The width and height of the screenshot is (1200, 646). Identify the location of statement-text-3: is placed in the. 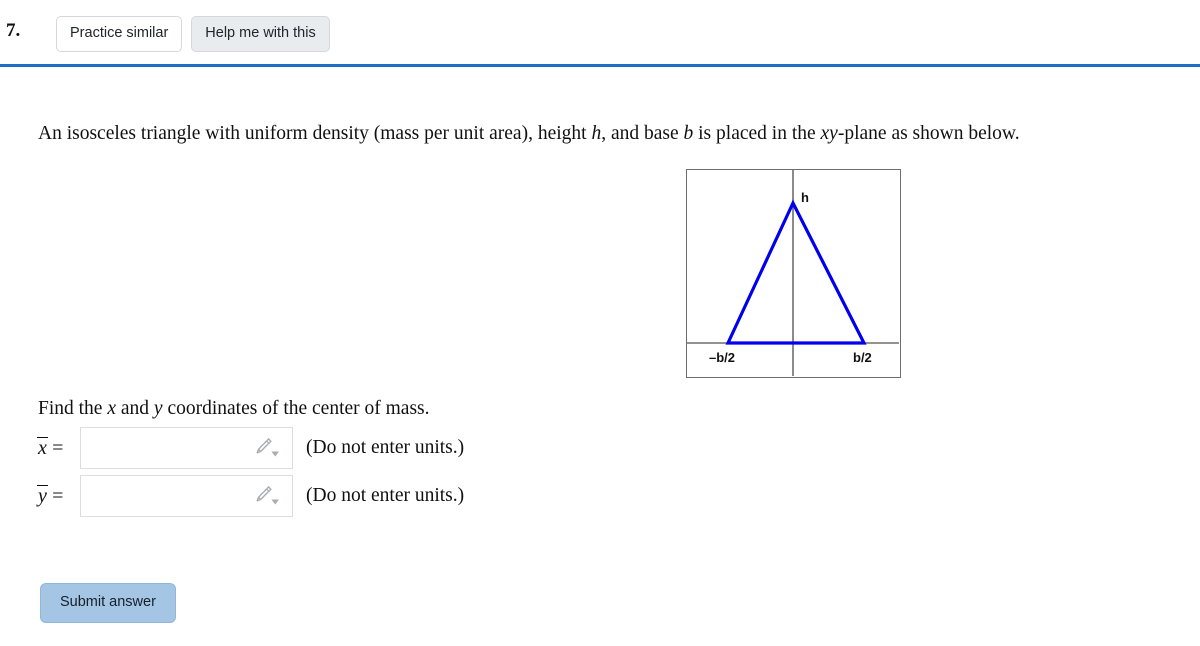
(757, 133).